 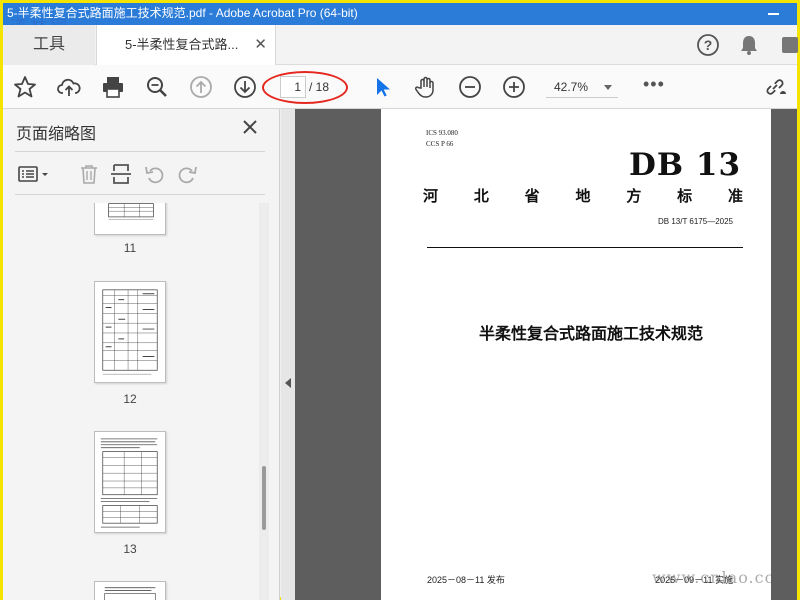 What do you see at coordinates (187, 174) in the screenshot?
I see `rotate-right-icon` at bounding box center [187, 174].